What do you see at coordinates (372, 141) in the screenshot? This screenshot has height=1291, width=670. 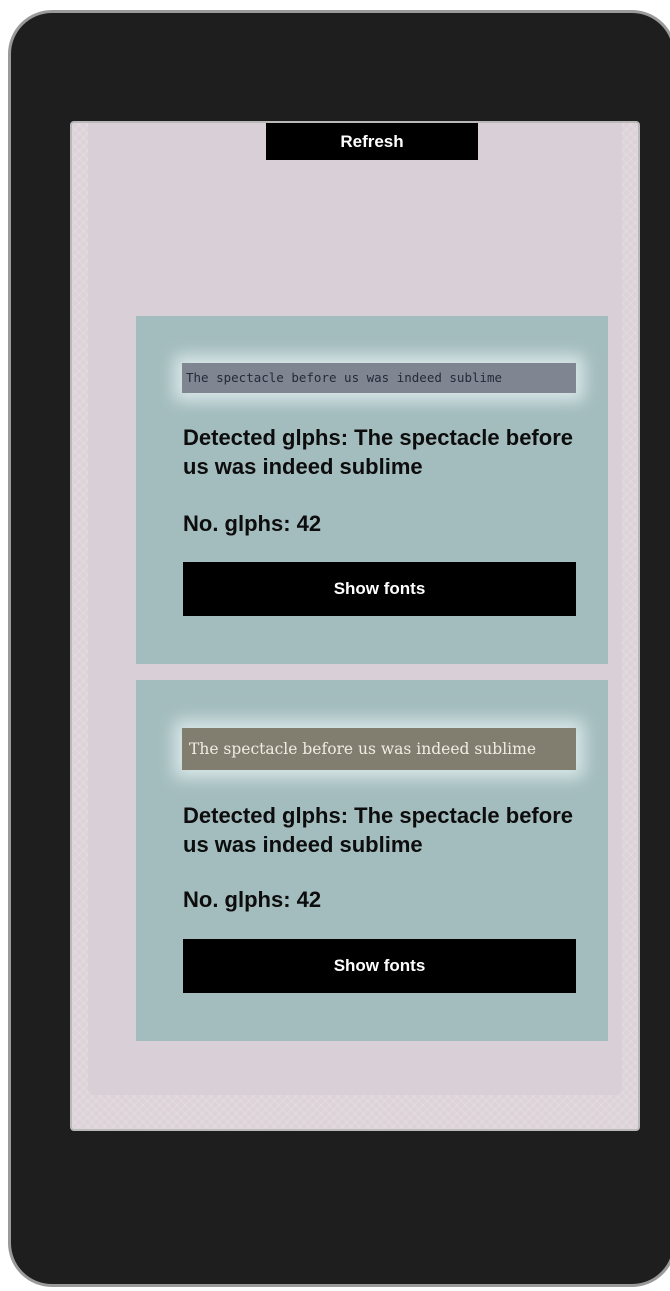 I see `refresh-button: Refresh` at bounding box center [372, 141].